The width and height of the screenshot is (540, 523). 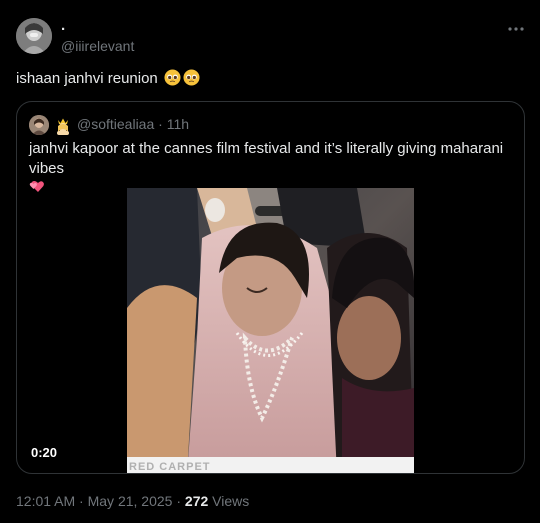 I want to click on video-duration: 0:20, so click(x=44, y=452).